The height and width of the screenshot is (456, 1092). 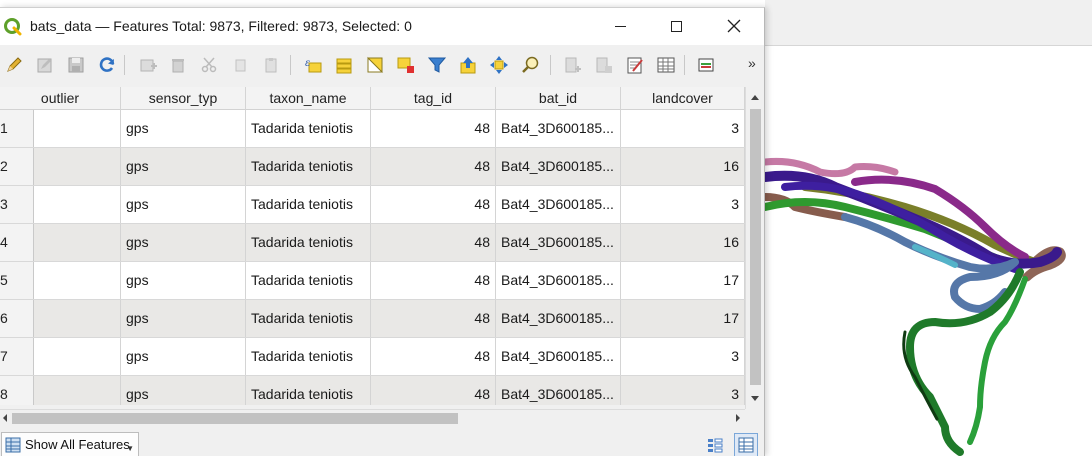 I want to click on table-view-button, so click(x=746, y=444).